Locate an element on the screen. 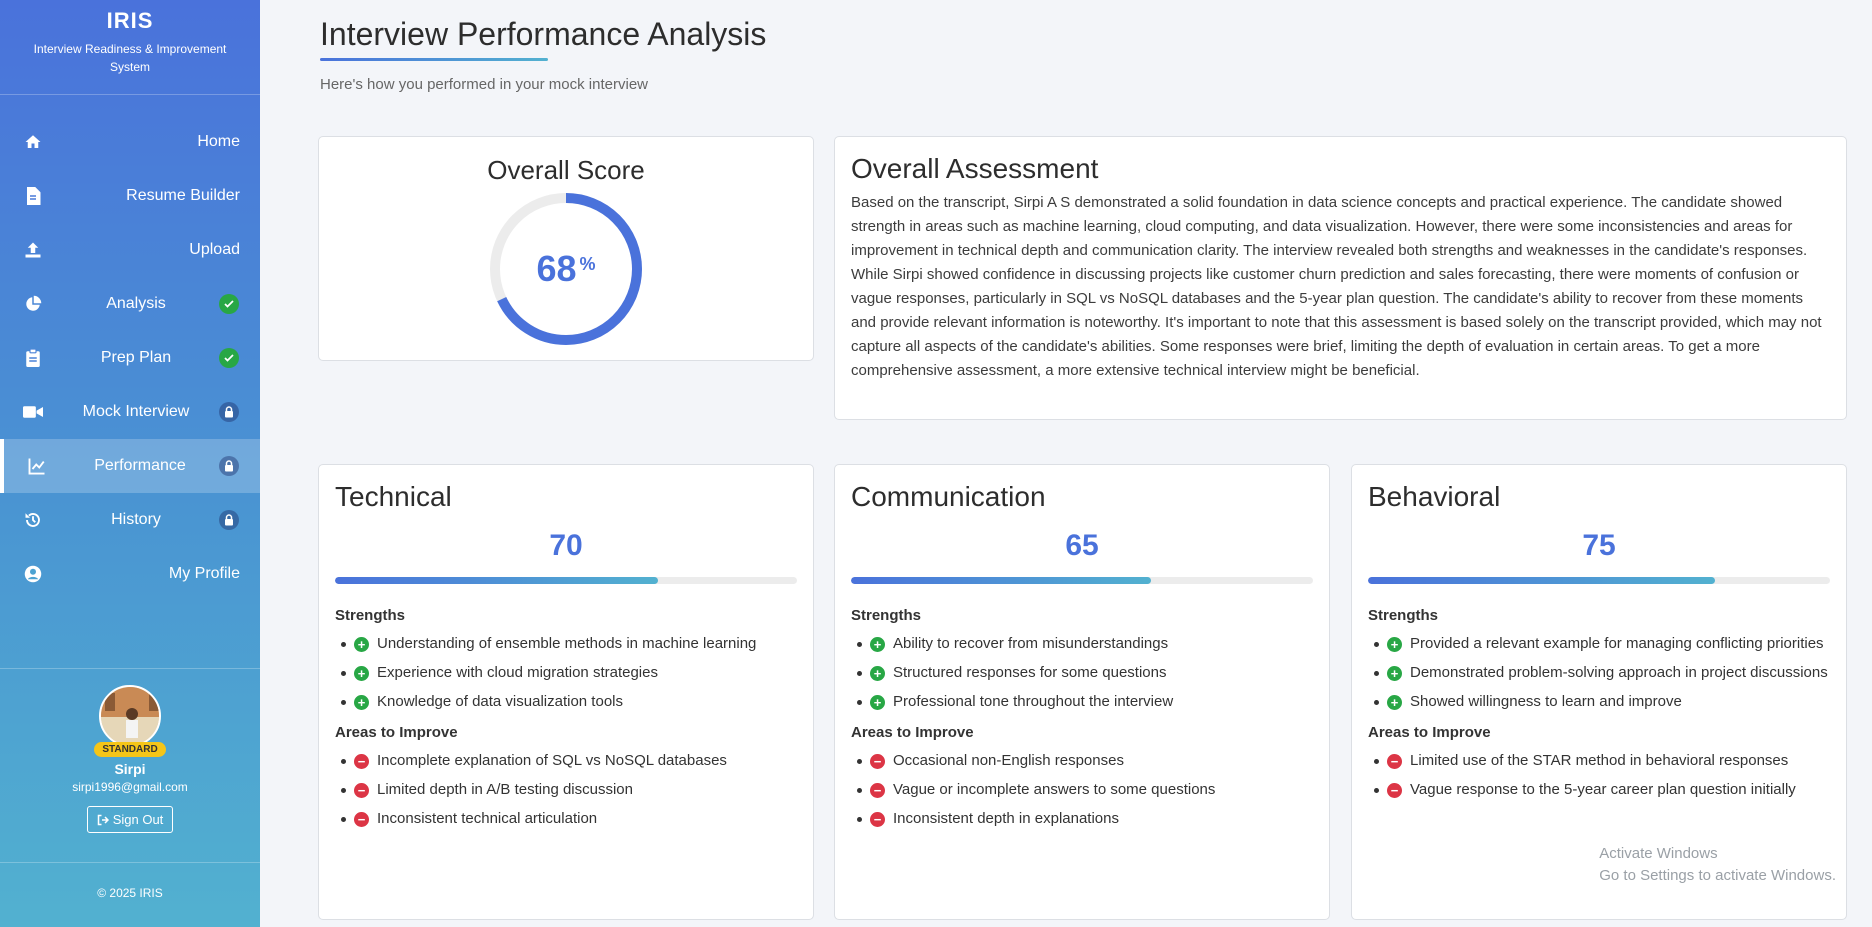 The image size is (1872, 927). item-text: Knowledge of data visualization tools is located at coordinates (500, 701).